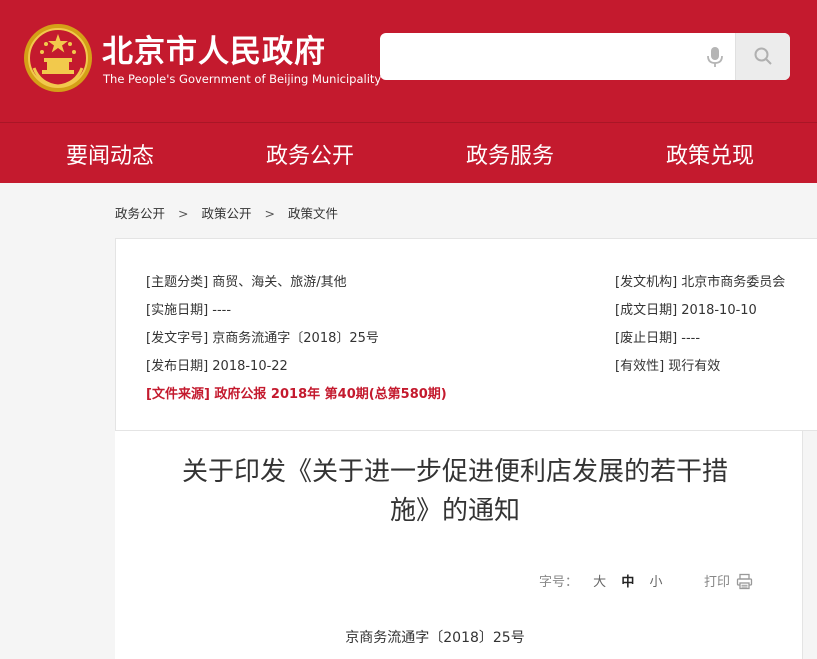 The image size is (817, 659). What do you see at coordinates (510, 154) in the screenshot?
I see `nav-item-gov-services: 政务服务` at bounding box center [510, 154].